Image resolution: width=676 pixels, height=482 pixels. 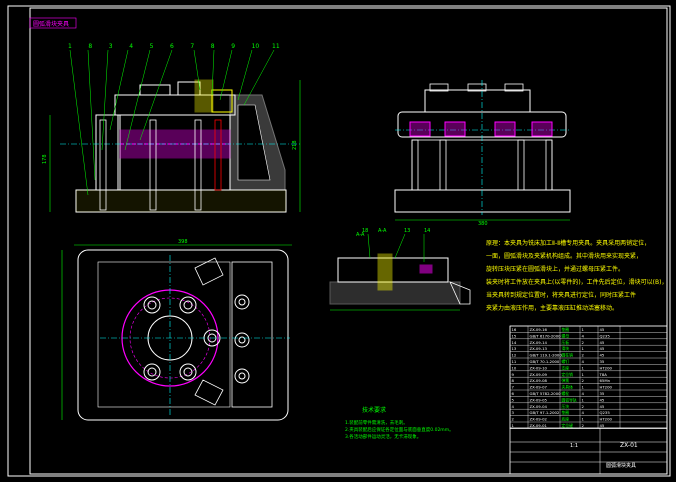 I want to click on balloon-label: 10, so click(x=256, y=46).